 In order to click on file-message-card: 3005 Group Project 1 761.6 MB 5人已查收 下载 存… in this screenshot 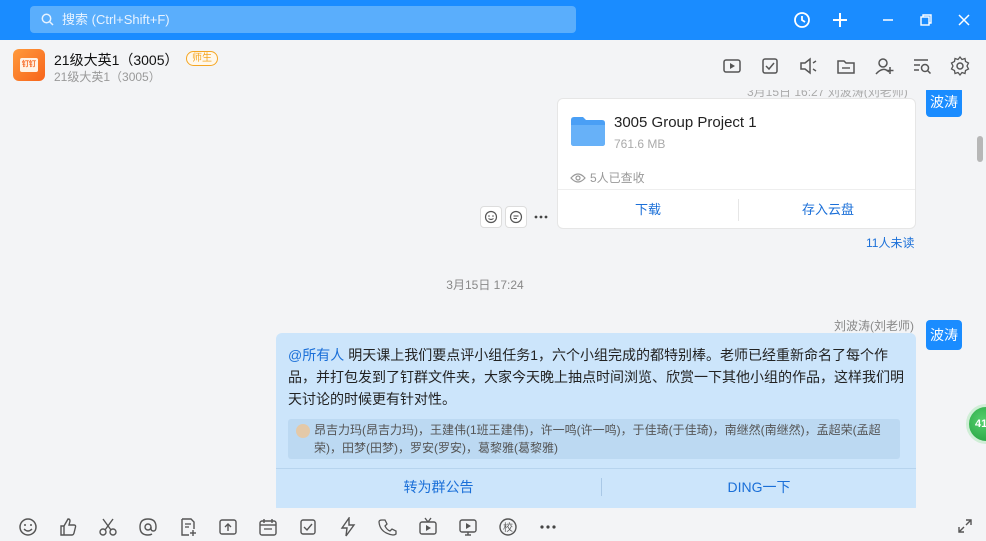, I will do `click(736, 163)`.